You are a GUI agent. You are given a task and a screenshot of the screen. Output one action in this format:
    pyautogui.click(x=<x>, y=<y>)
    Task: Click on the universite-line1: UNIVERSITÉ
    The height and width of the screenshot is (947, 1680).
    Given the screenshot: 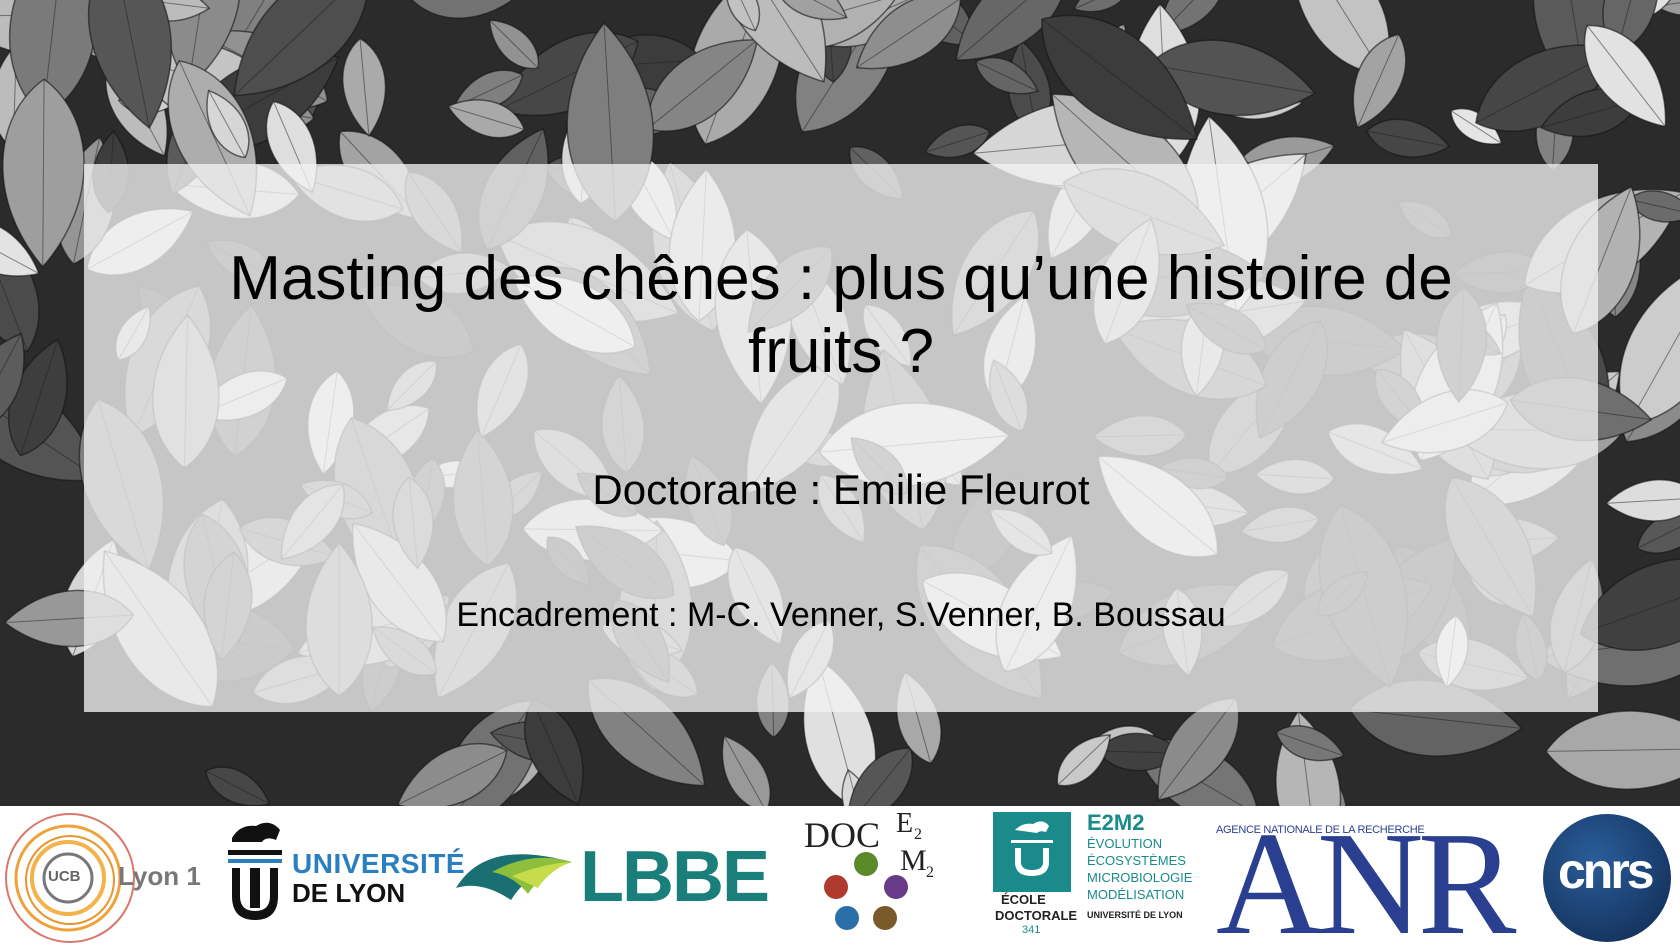 What is the action you would take?
    pyautogui.click(x=379, y=863)
    